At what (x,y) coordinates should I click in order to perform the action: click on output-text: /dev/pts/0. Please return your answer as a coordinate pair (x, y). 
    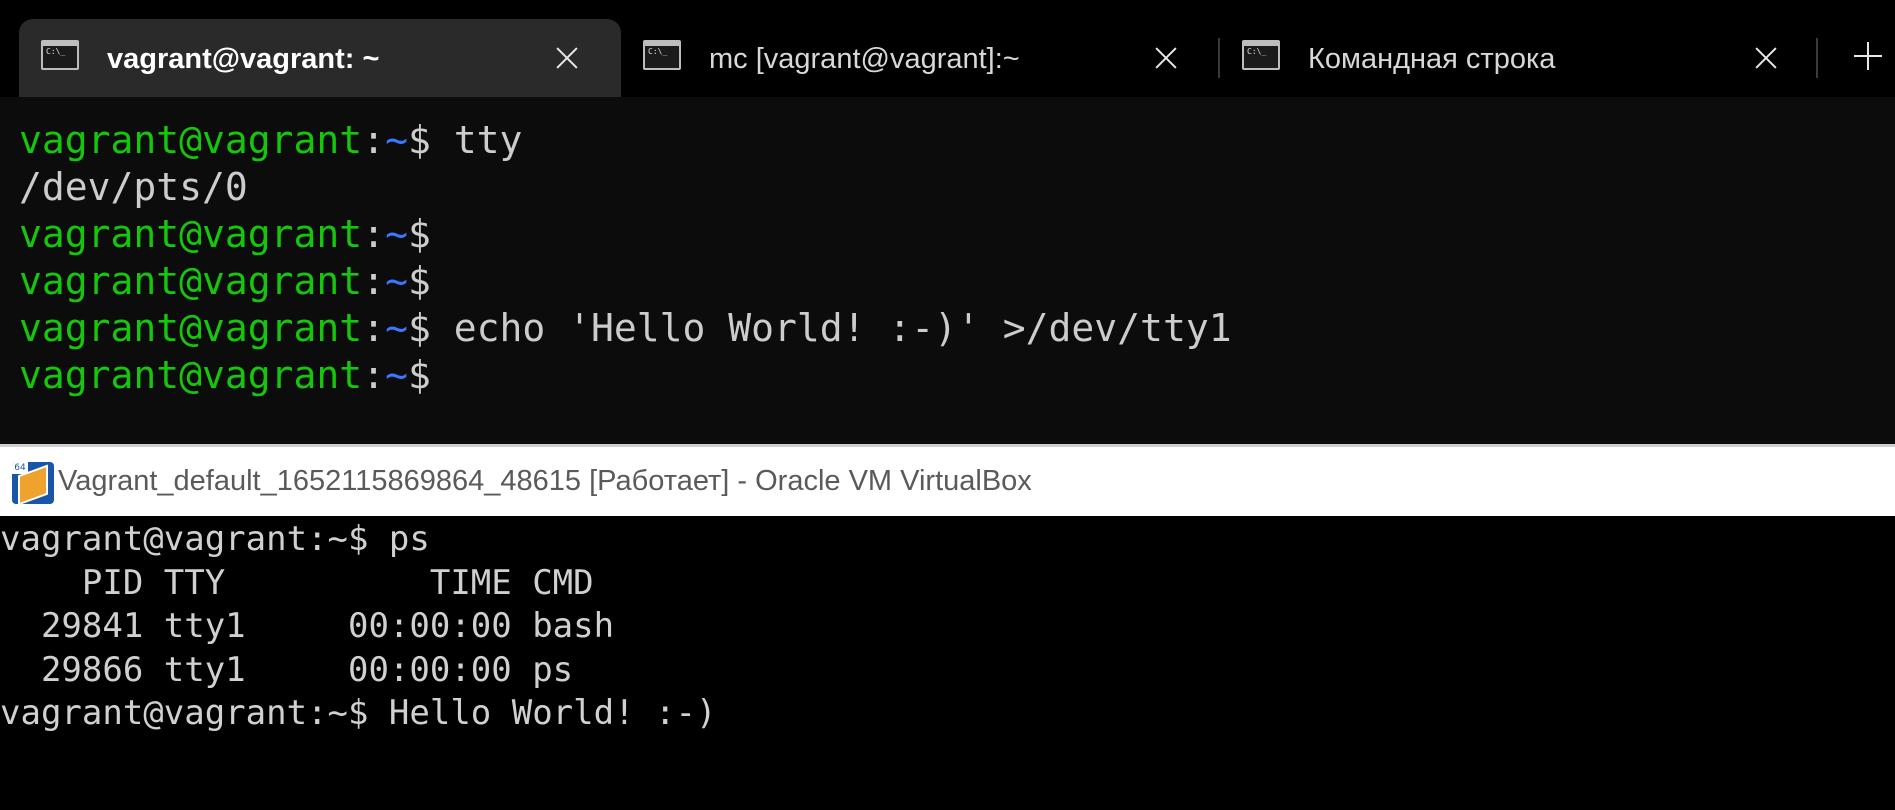
    Looking at the image, I should click on (133, 187).